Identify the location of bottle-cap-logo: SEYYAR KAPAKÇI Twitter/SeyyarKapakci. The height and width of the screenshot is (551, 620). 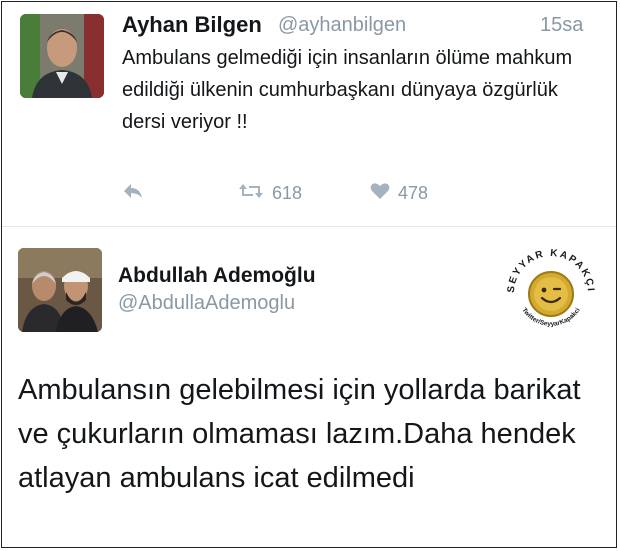
(551, 293).